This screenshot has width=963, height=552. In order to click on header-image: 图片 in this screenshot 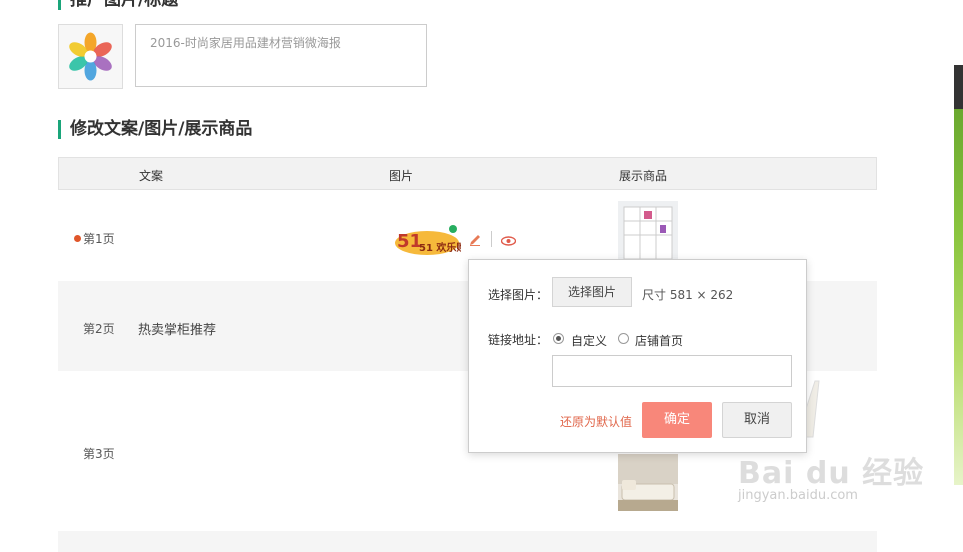, I will do `click(401, 176)`.